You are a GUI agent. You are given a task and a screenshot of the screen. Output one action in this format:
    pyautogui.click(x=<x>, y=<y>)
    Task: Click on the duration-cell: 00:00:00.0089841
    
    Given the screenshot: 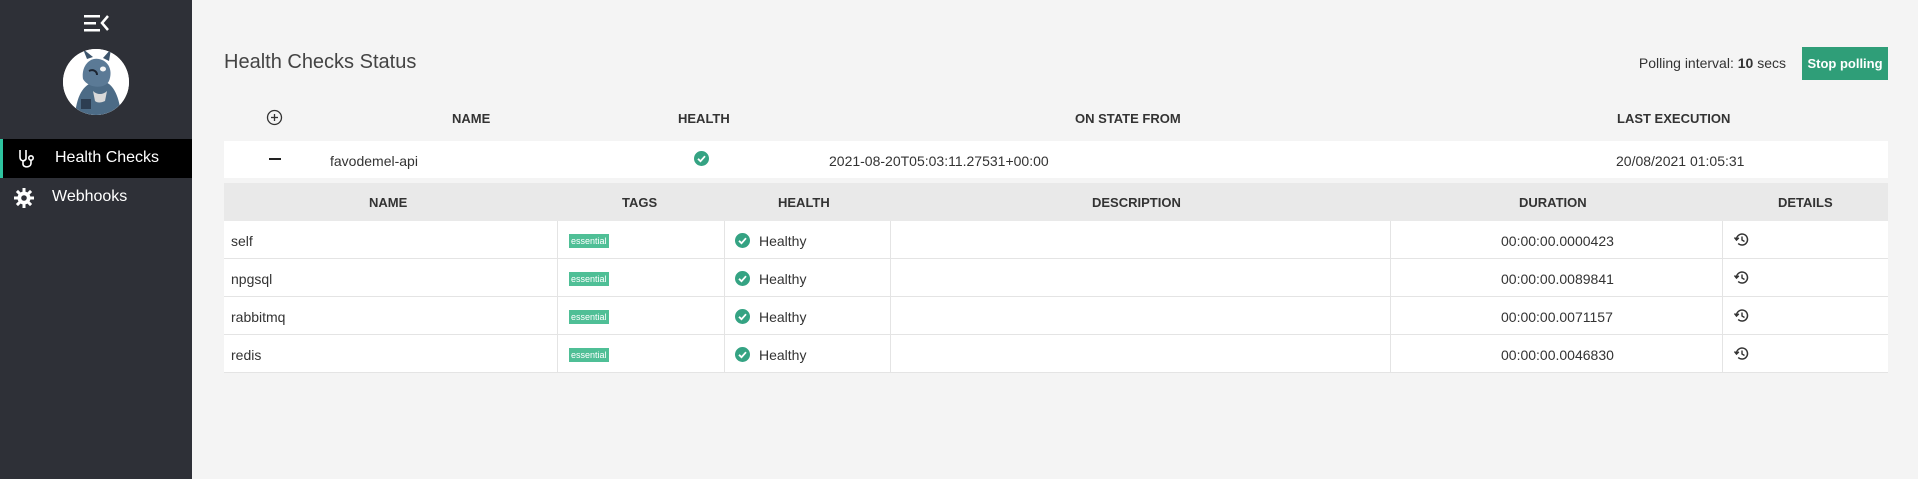 What is the action you would take?
    pyautogui.click(x=1557, y=278)
    